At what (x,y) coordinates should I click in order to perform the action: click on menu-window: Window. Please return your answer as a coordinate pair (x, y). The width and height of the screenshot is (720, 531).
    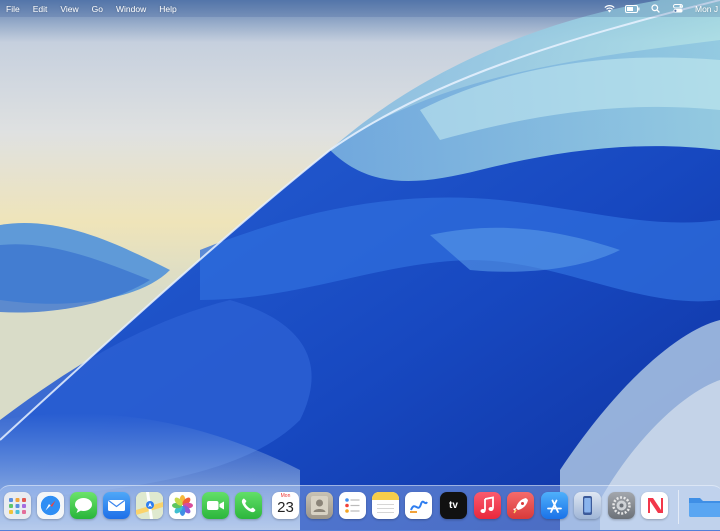
    Looking at the image, I should click on (131, 9).